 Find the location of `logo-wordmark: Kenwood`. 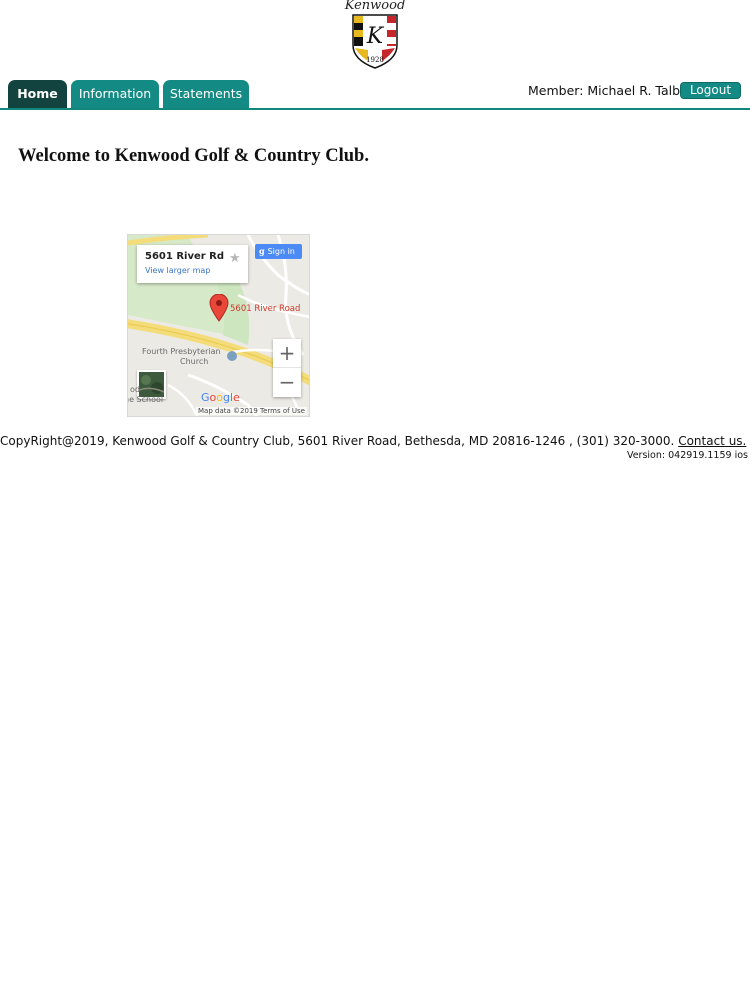

logo-wordmark: Kenwood is located at coordinates (375, 6).